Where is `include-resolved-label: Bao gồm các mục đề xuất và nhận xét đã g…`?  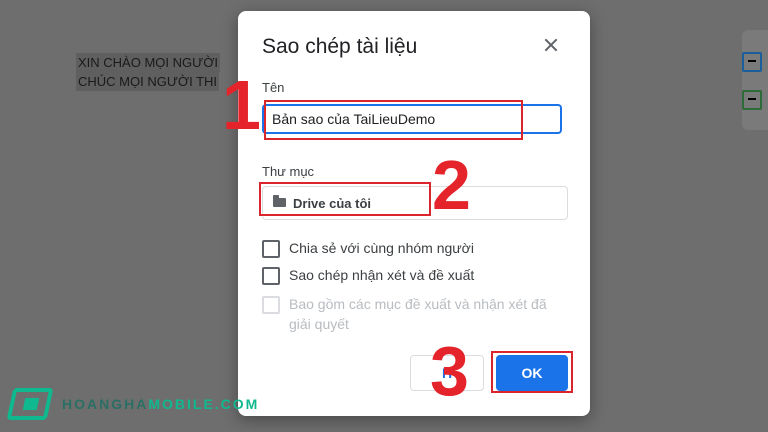
include-resolved-label: Bao gồm các mục đề xuất và nhận xét đã g… is located at coordinates (418, 314).